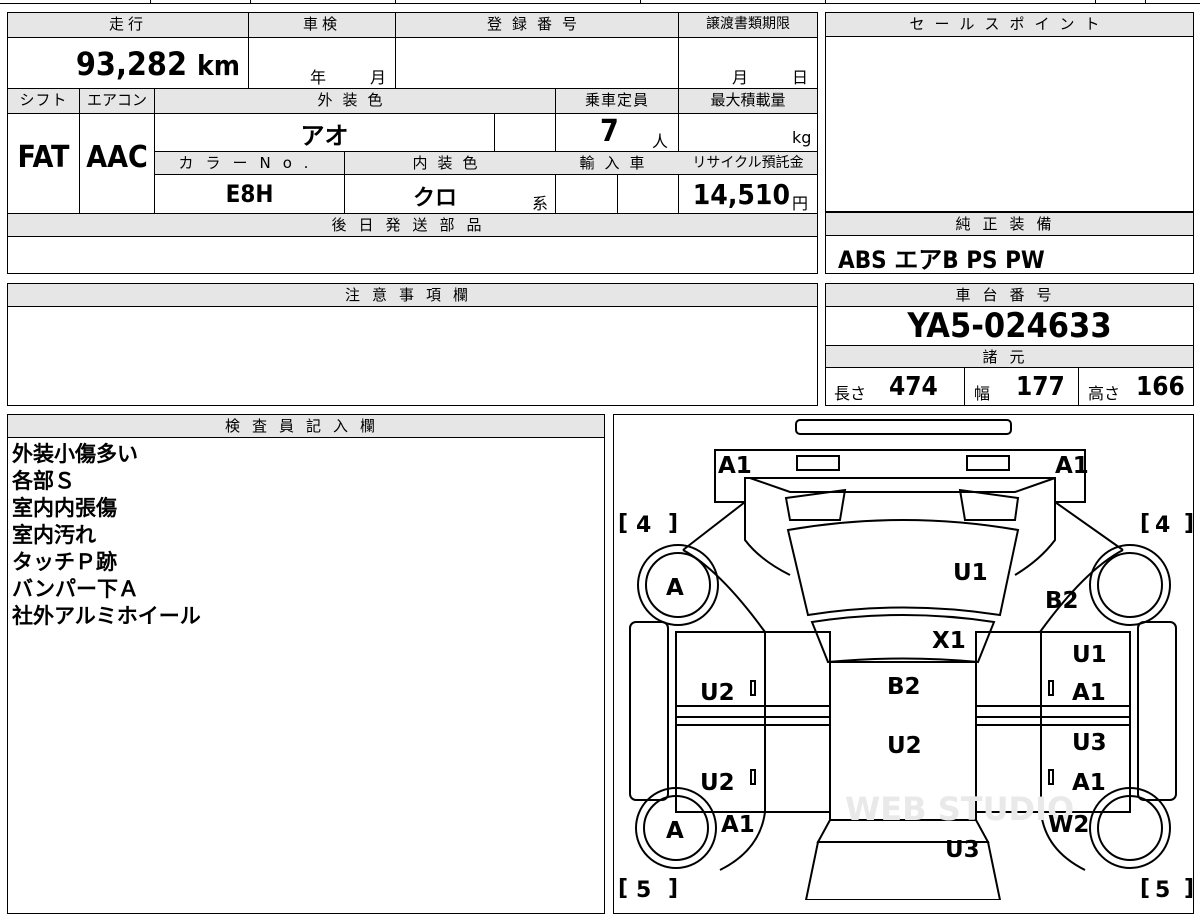  Describe the element at coordinates (1040, 387) in the screenshot. I see `width-value: 177` at that location.